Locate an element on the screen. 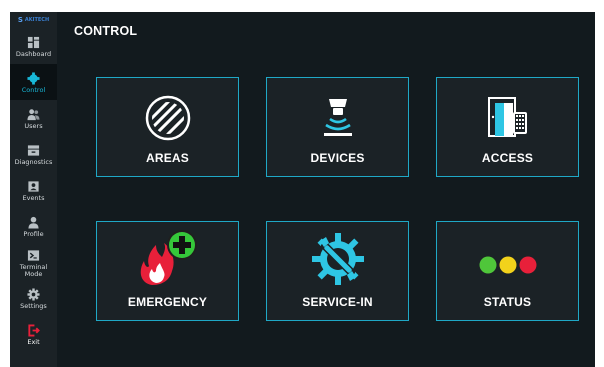 This screenshot has height=367, width=604. logo-text: AKITECH is located at coordinates (37, 20).